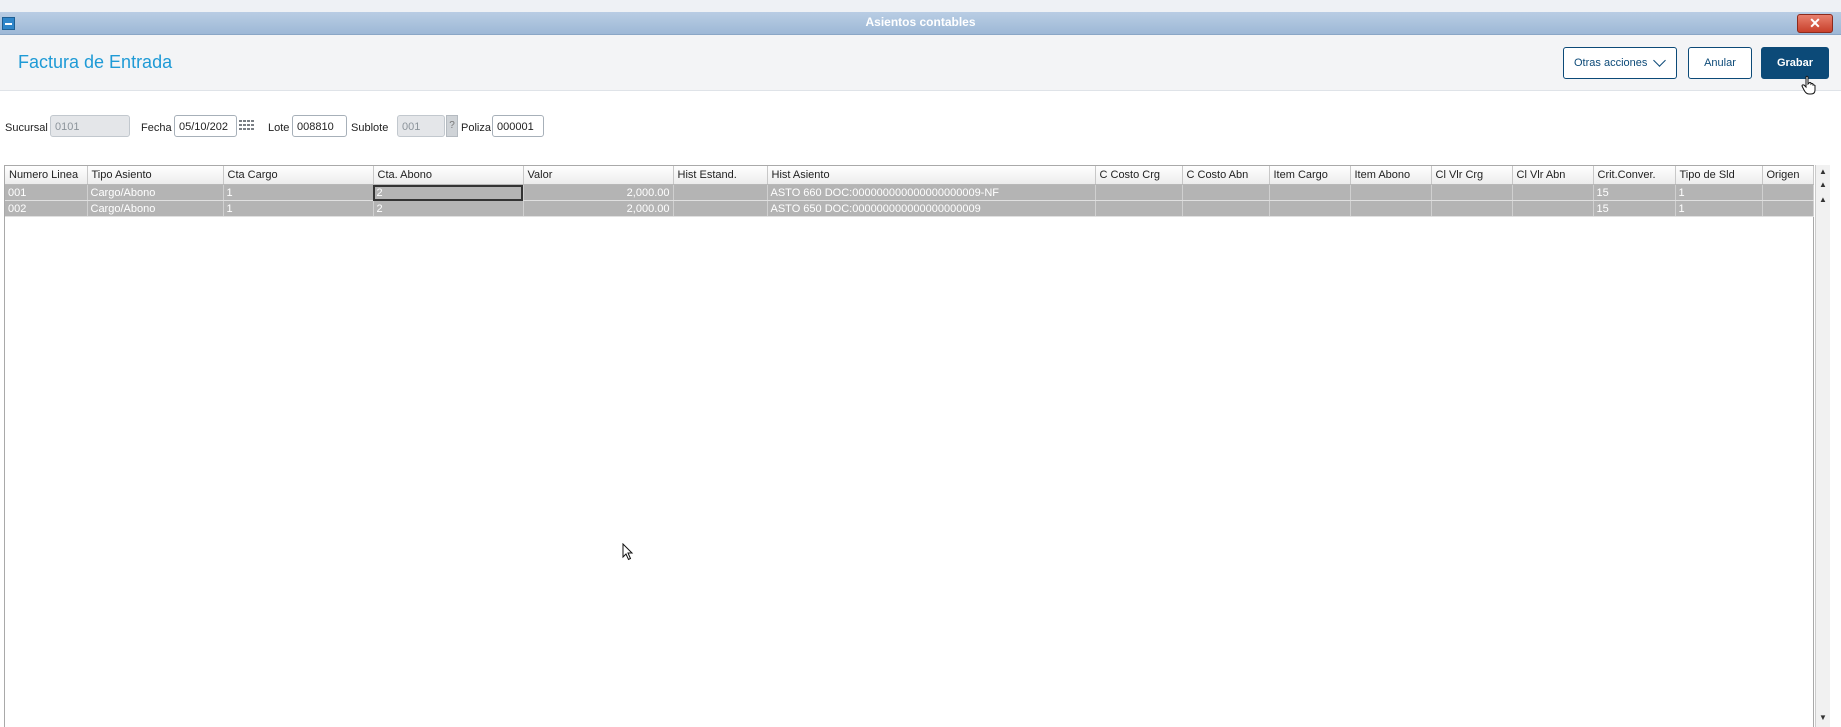 Image resolution: width=1841 pixels, height=727 pixels. I want to click on column-header: Hist Estand., so click(720, 175).